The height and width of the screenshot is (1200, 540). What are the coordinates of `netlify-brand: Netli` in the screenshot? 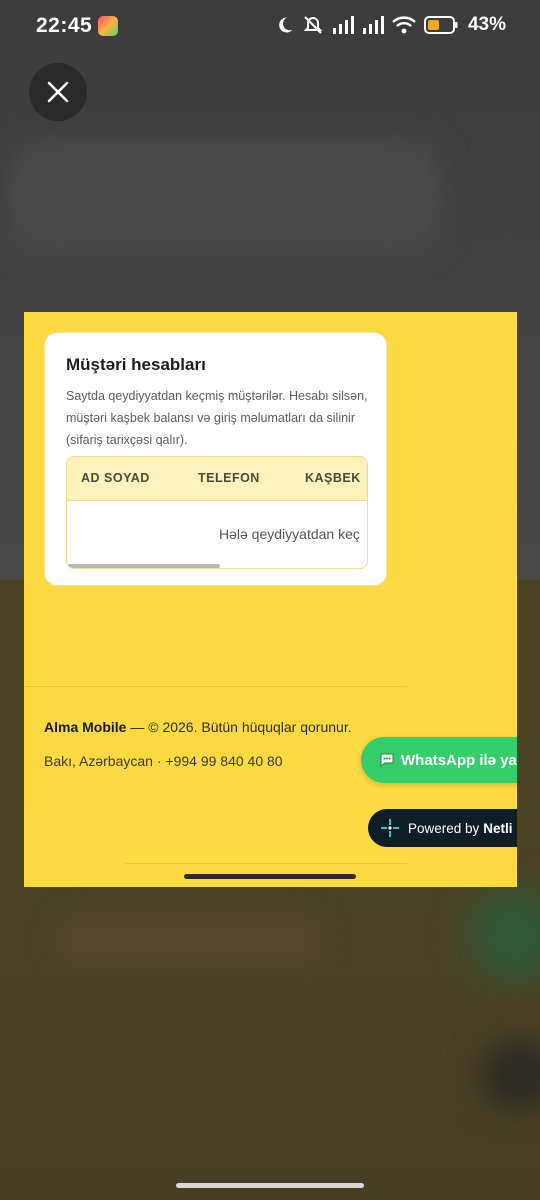 It's located at (498, 828).